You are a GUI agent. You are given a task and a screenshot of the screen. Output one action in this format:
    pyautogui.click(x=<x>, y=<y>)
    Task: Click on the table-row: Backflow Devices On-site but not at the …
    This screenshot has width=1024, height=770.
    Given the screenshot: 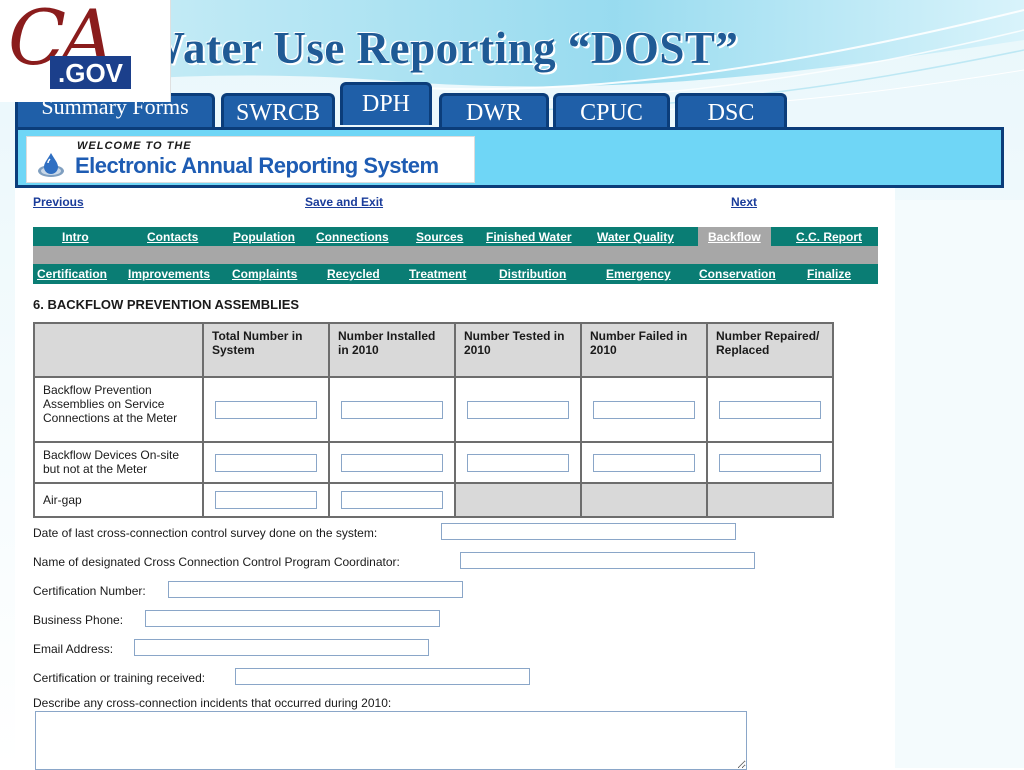 What is the action you would take?
    pyautogui.click(x=433, y=462)
    